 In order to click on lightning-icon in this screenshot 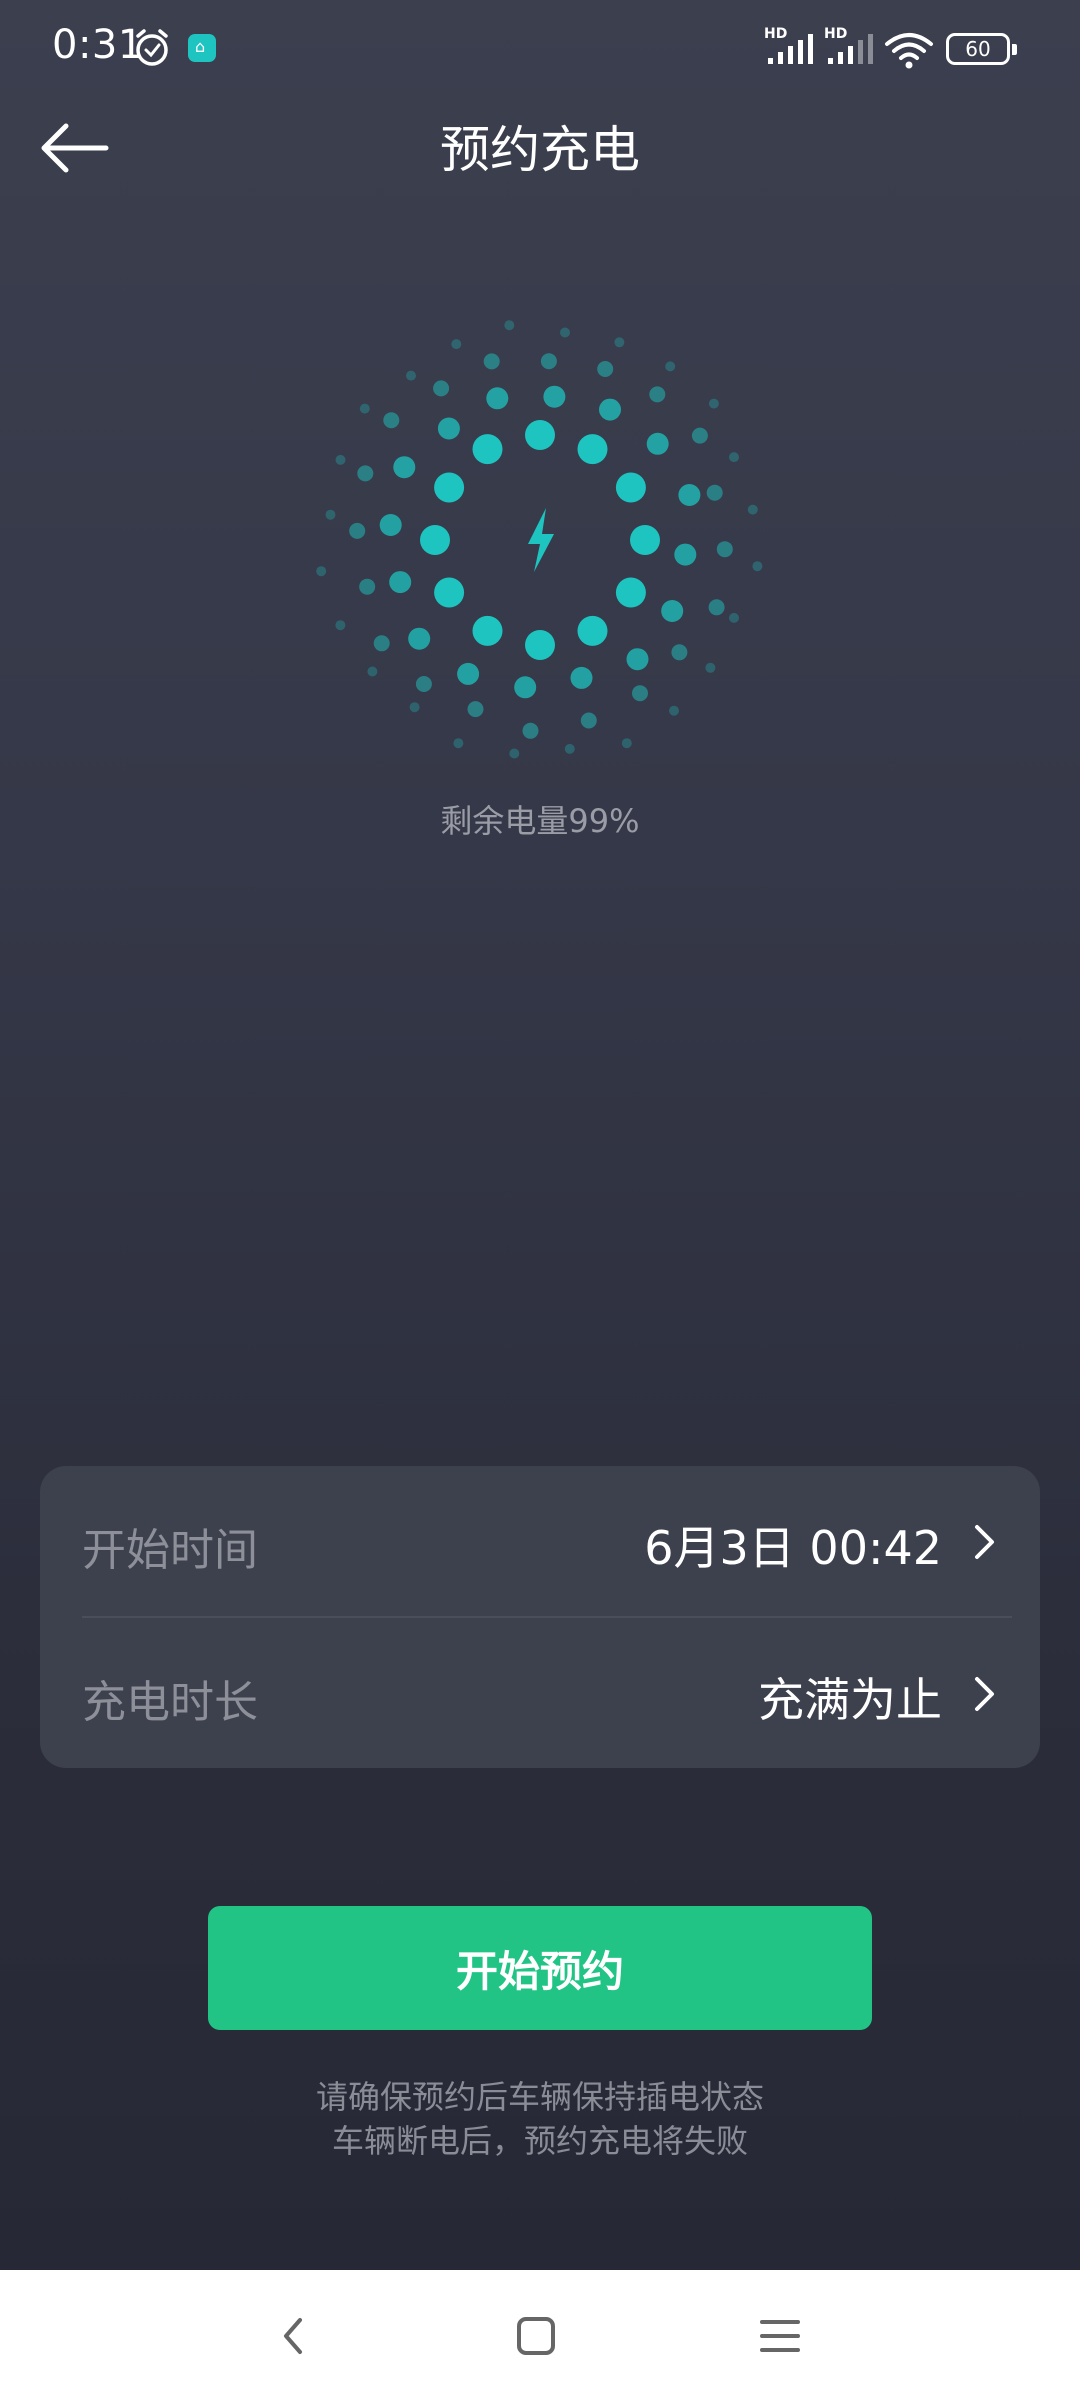, I will do `click(541, 540)`.